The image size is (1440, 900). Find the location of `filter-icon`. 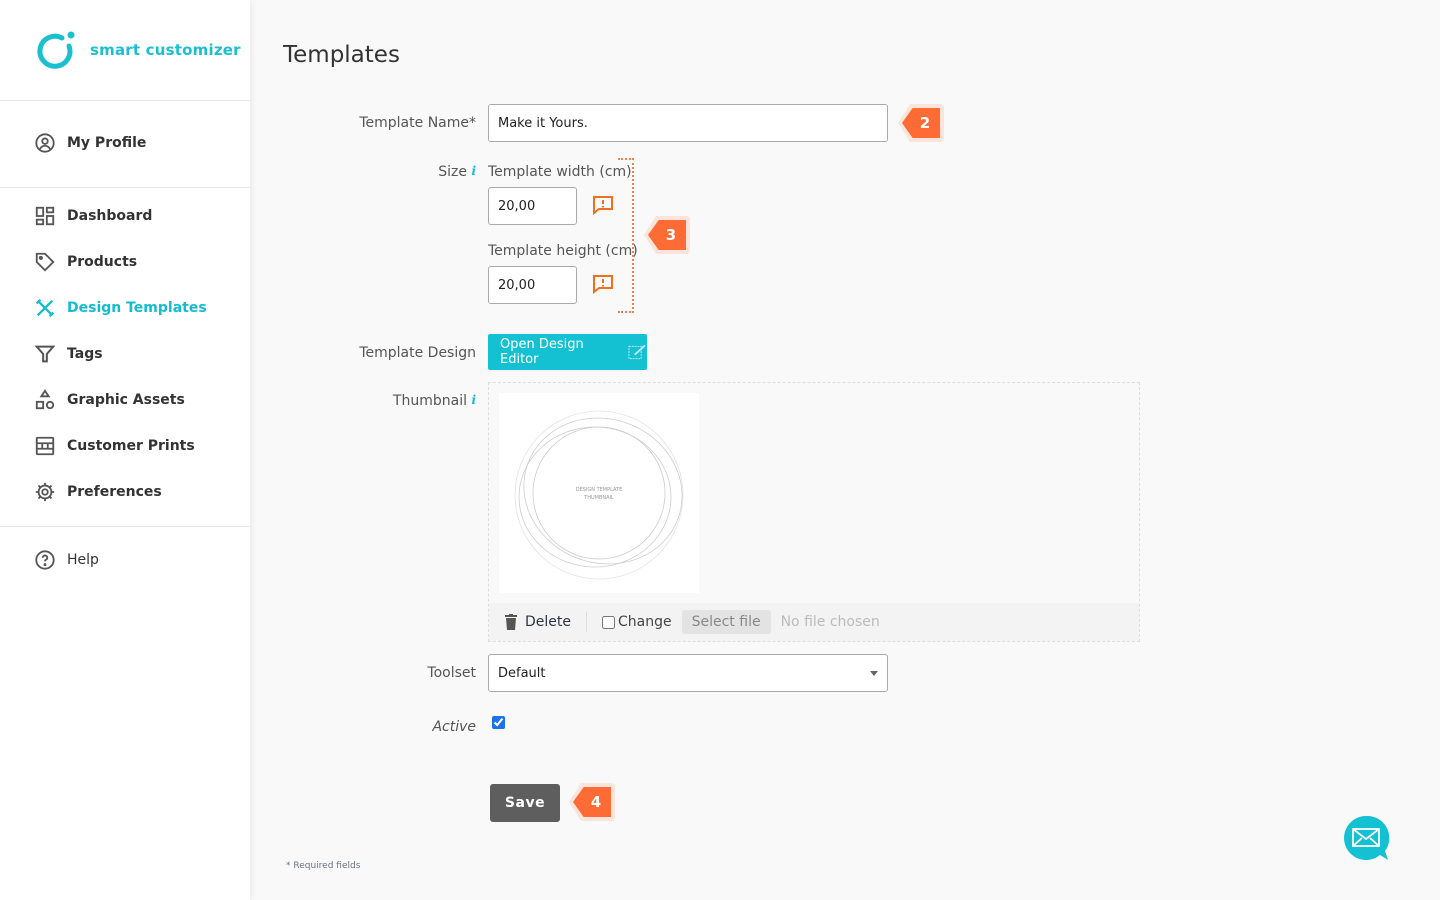

filter-icon is located at coordinates (45, 354).